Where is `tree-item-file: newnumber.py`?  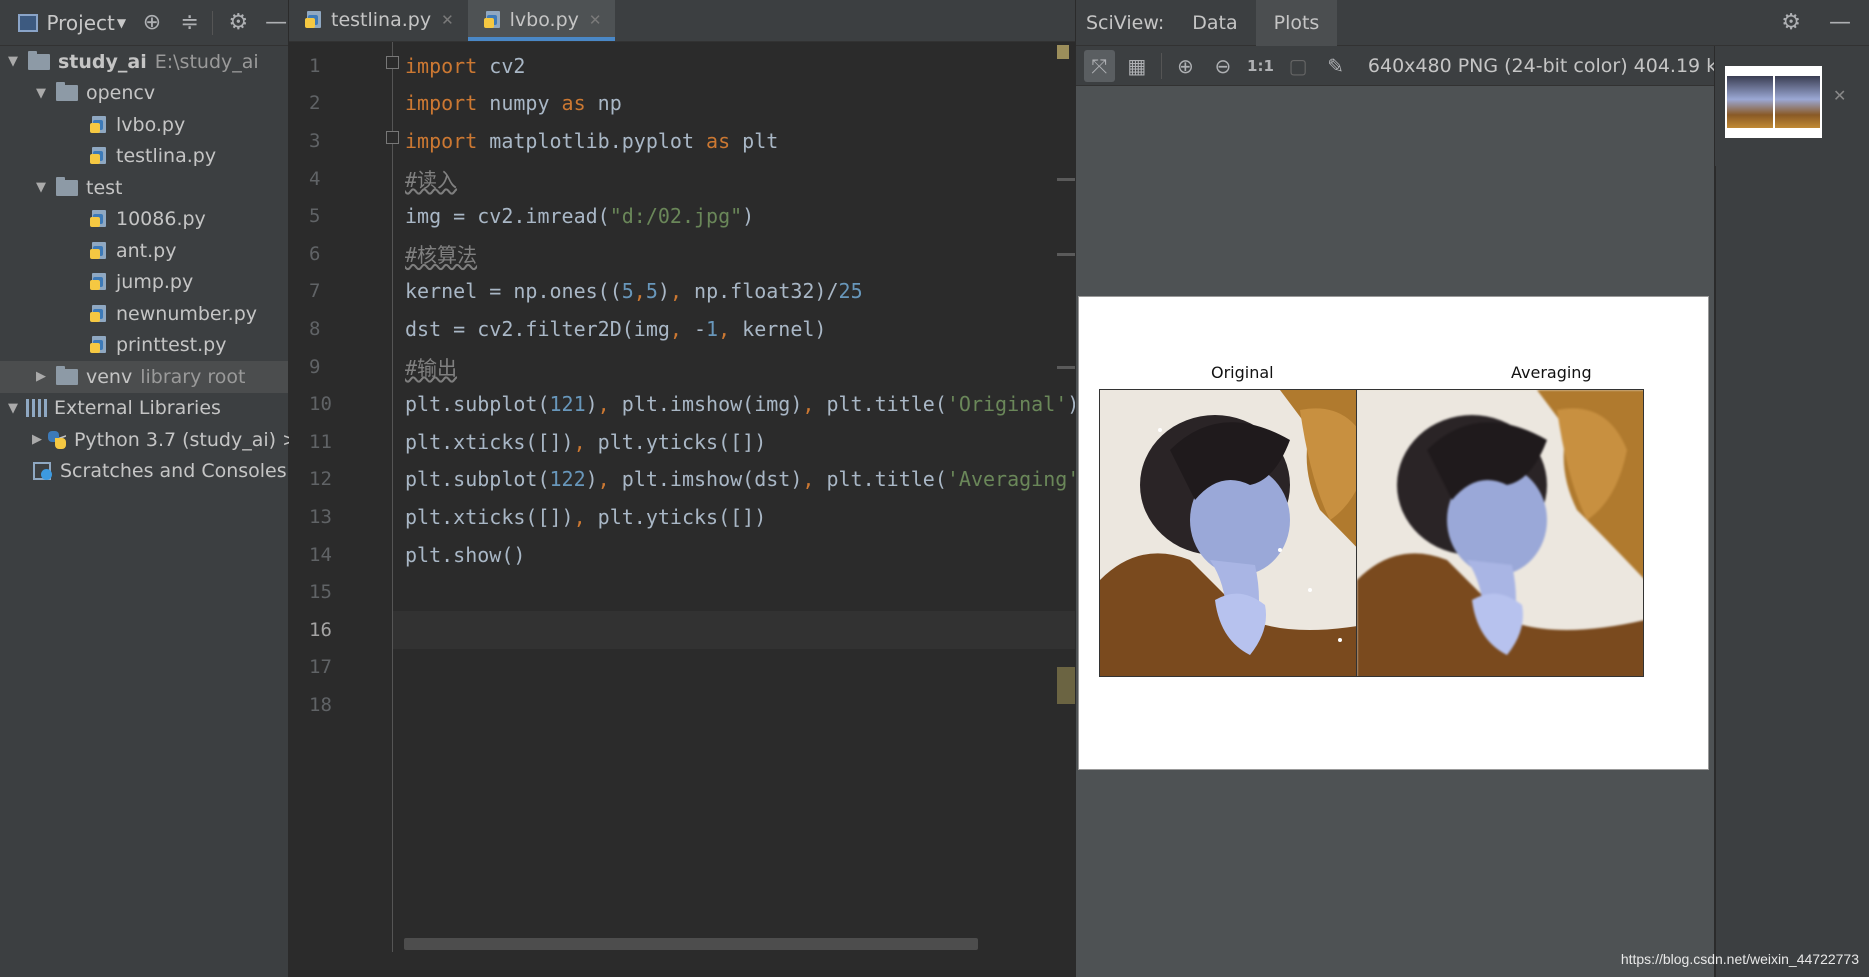 tree-item-file: newnumber.py is located at coordinates (144, 314).